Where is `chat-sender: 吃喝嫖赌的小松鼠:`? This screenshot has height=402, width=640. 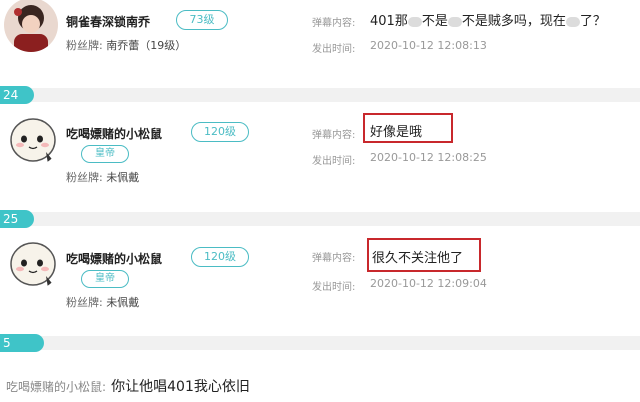 chat-sender: 吃喝嫖赌的小松鼠: is located at coordinates (56, 387).